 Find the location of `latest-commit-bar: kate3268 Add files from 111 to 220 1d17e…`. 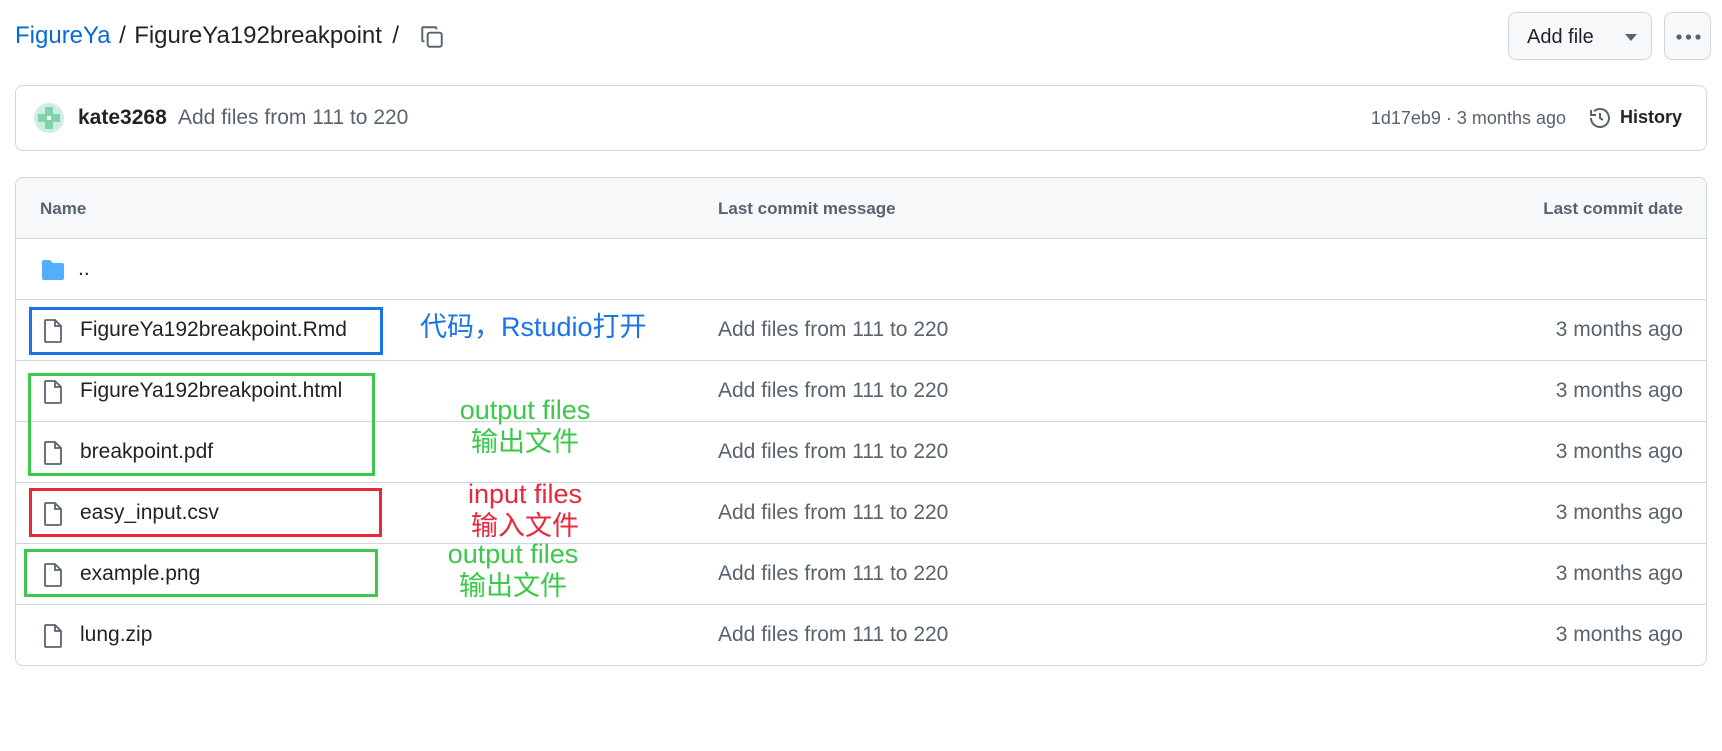

latest-commit-bar: kate3268 Add files from 111 to 220 1d17e… is located at coordinates (861, 118).